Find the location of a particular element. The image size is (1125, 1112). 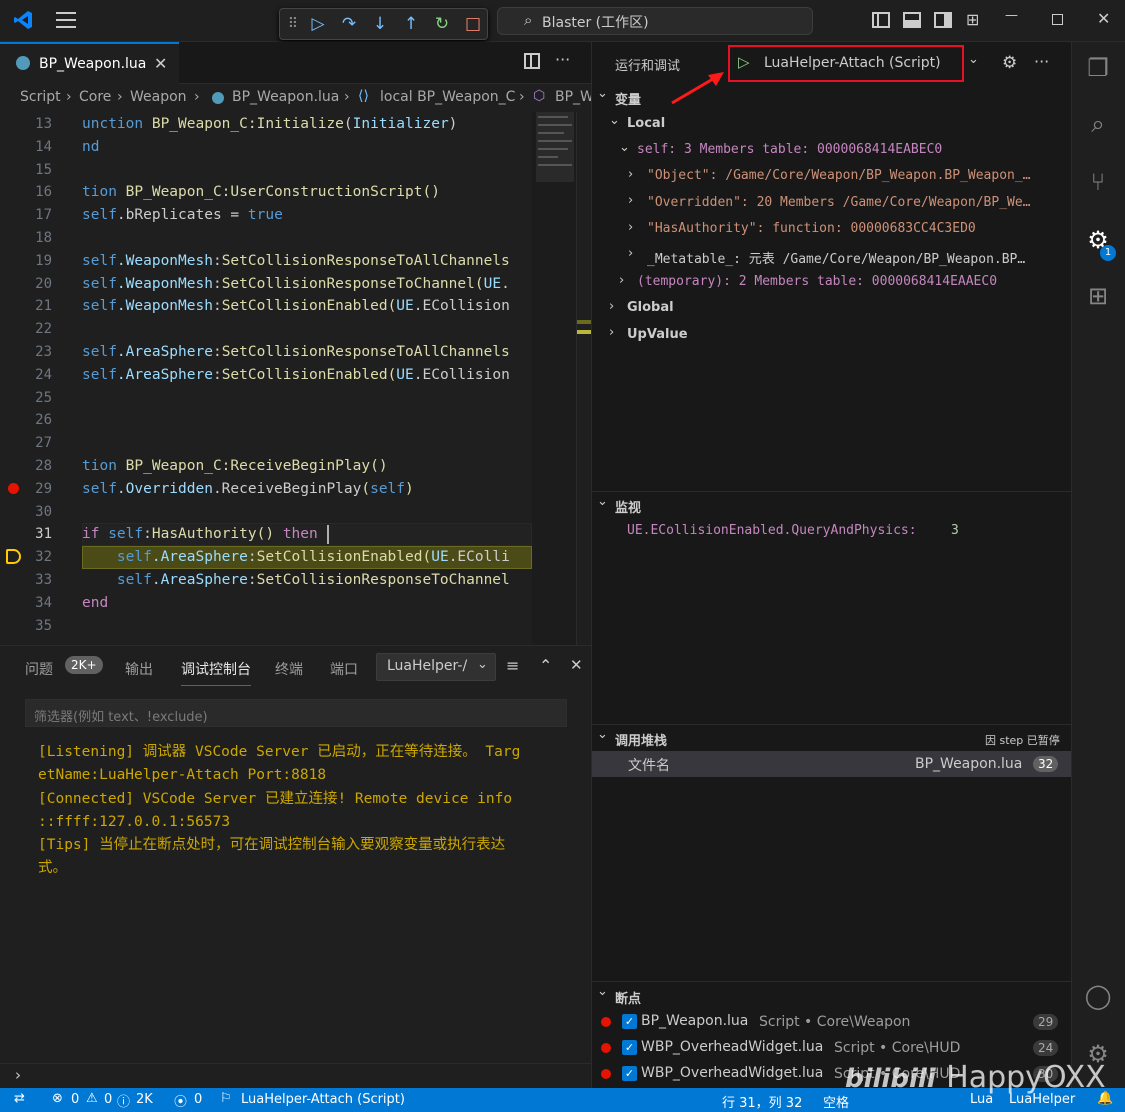

gear-icon: ⚙ is located at coordinates (1009, 63).